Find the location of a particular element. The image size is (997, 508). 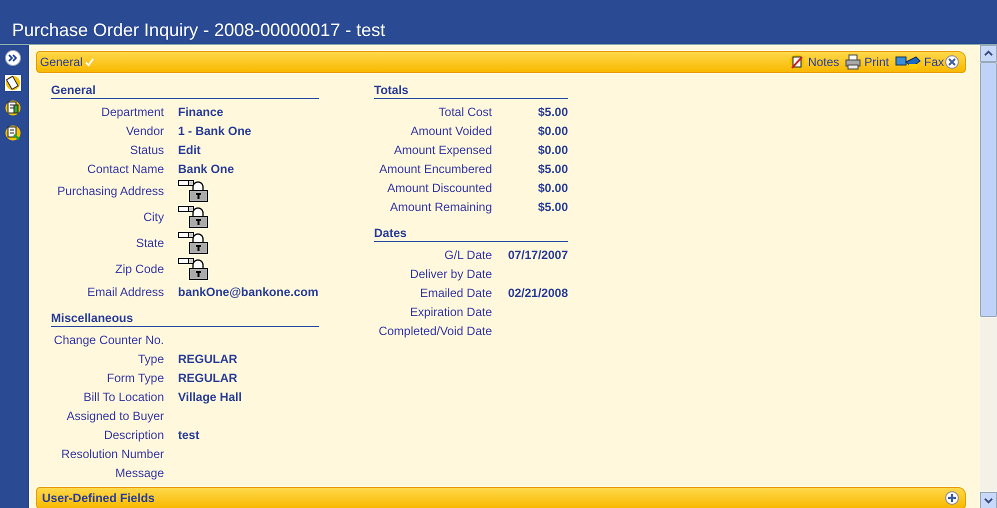

field-label: Expiration Date is located at coordinates (450, 311).